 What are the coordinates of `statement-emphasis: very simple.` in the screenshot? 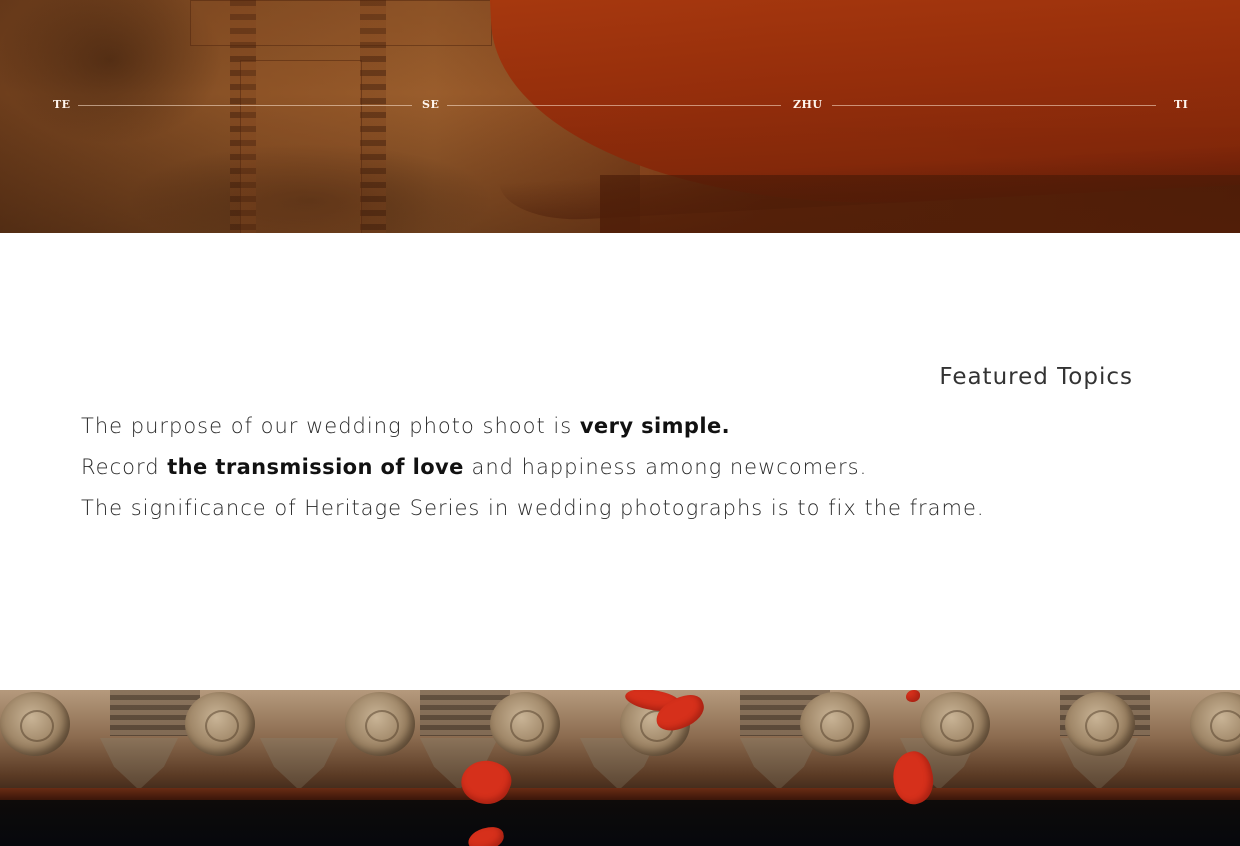 It's located at (654, 426).